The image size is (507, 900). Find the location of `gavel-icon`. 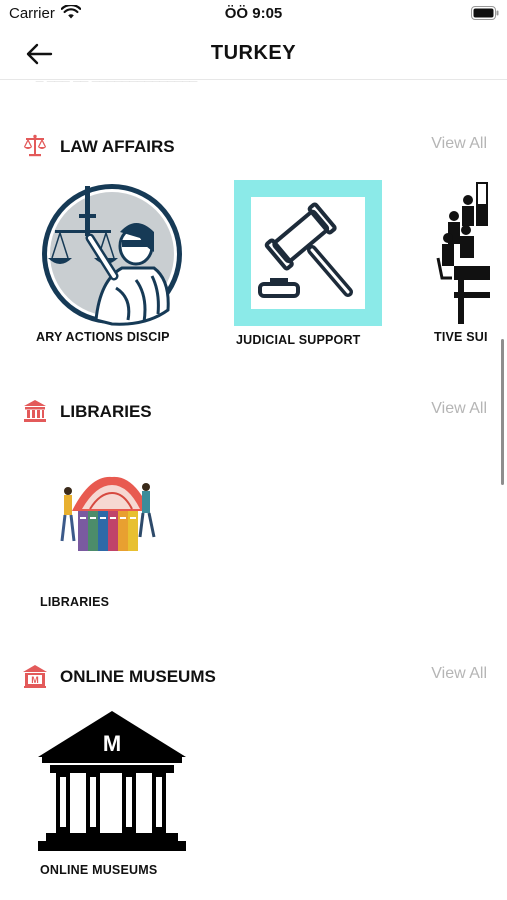

gavel-icon is located at coordinates (308, 255).